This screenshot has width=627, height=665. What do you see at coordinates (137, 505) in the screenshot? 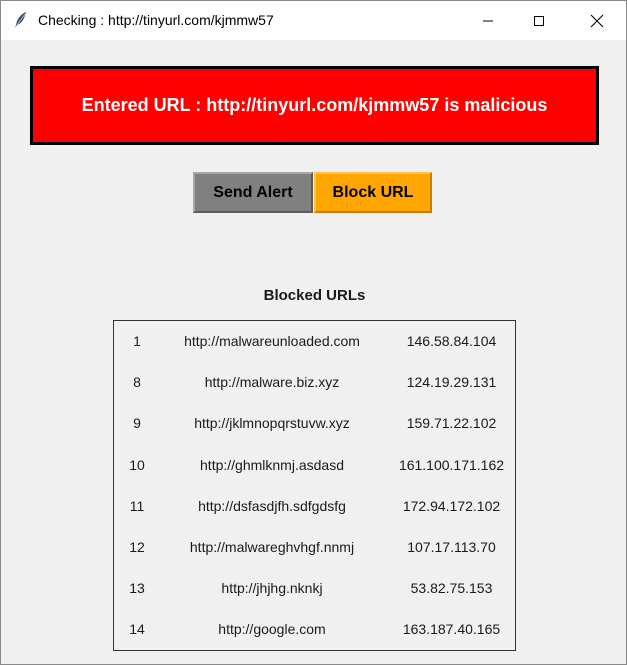
I see `row-id: 11` at bounding box center [137, 505].